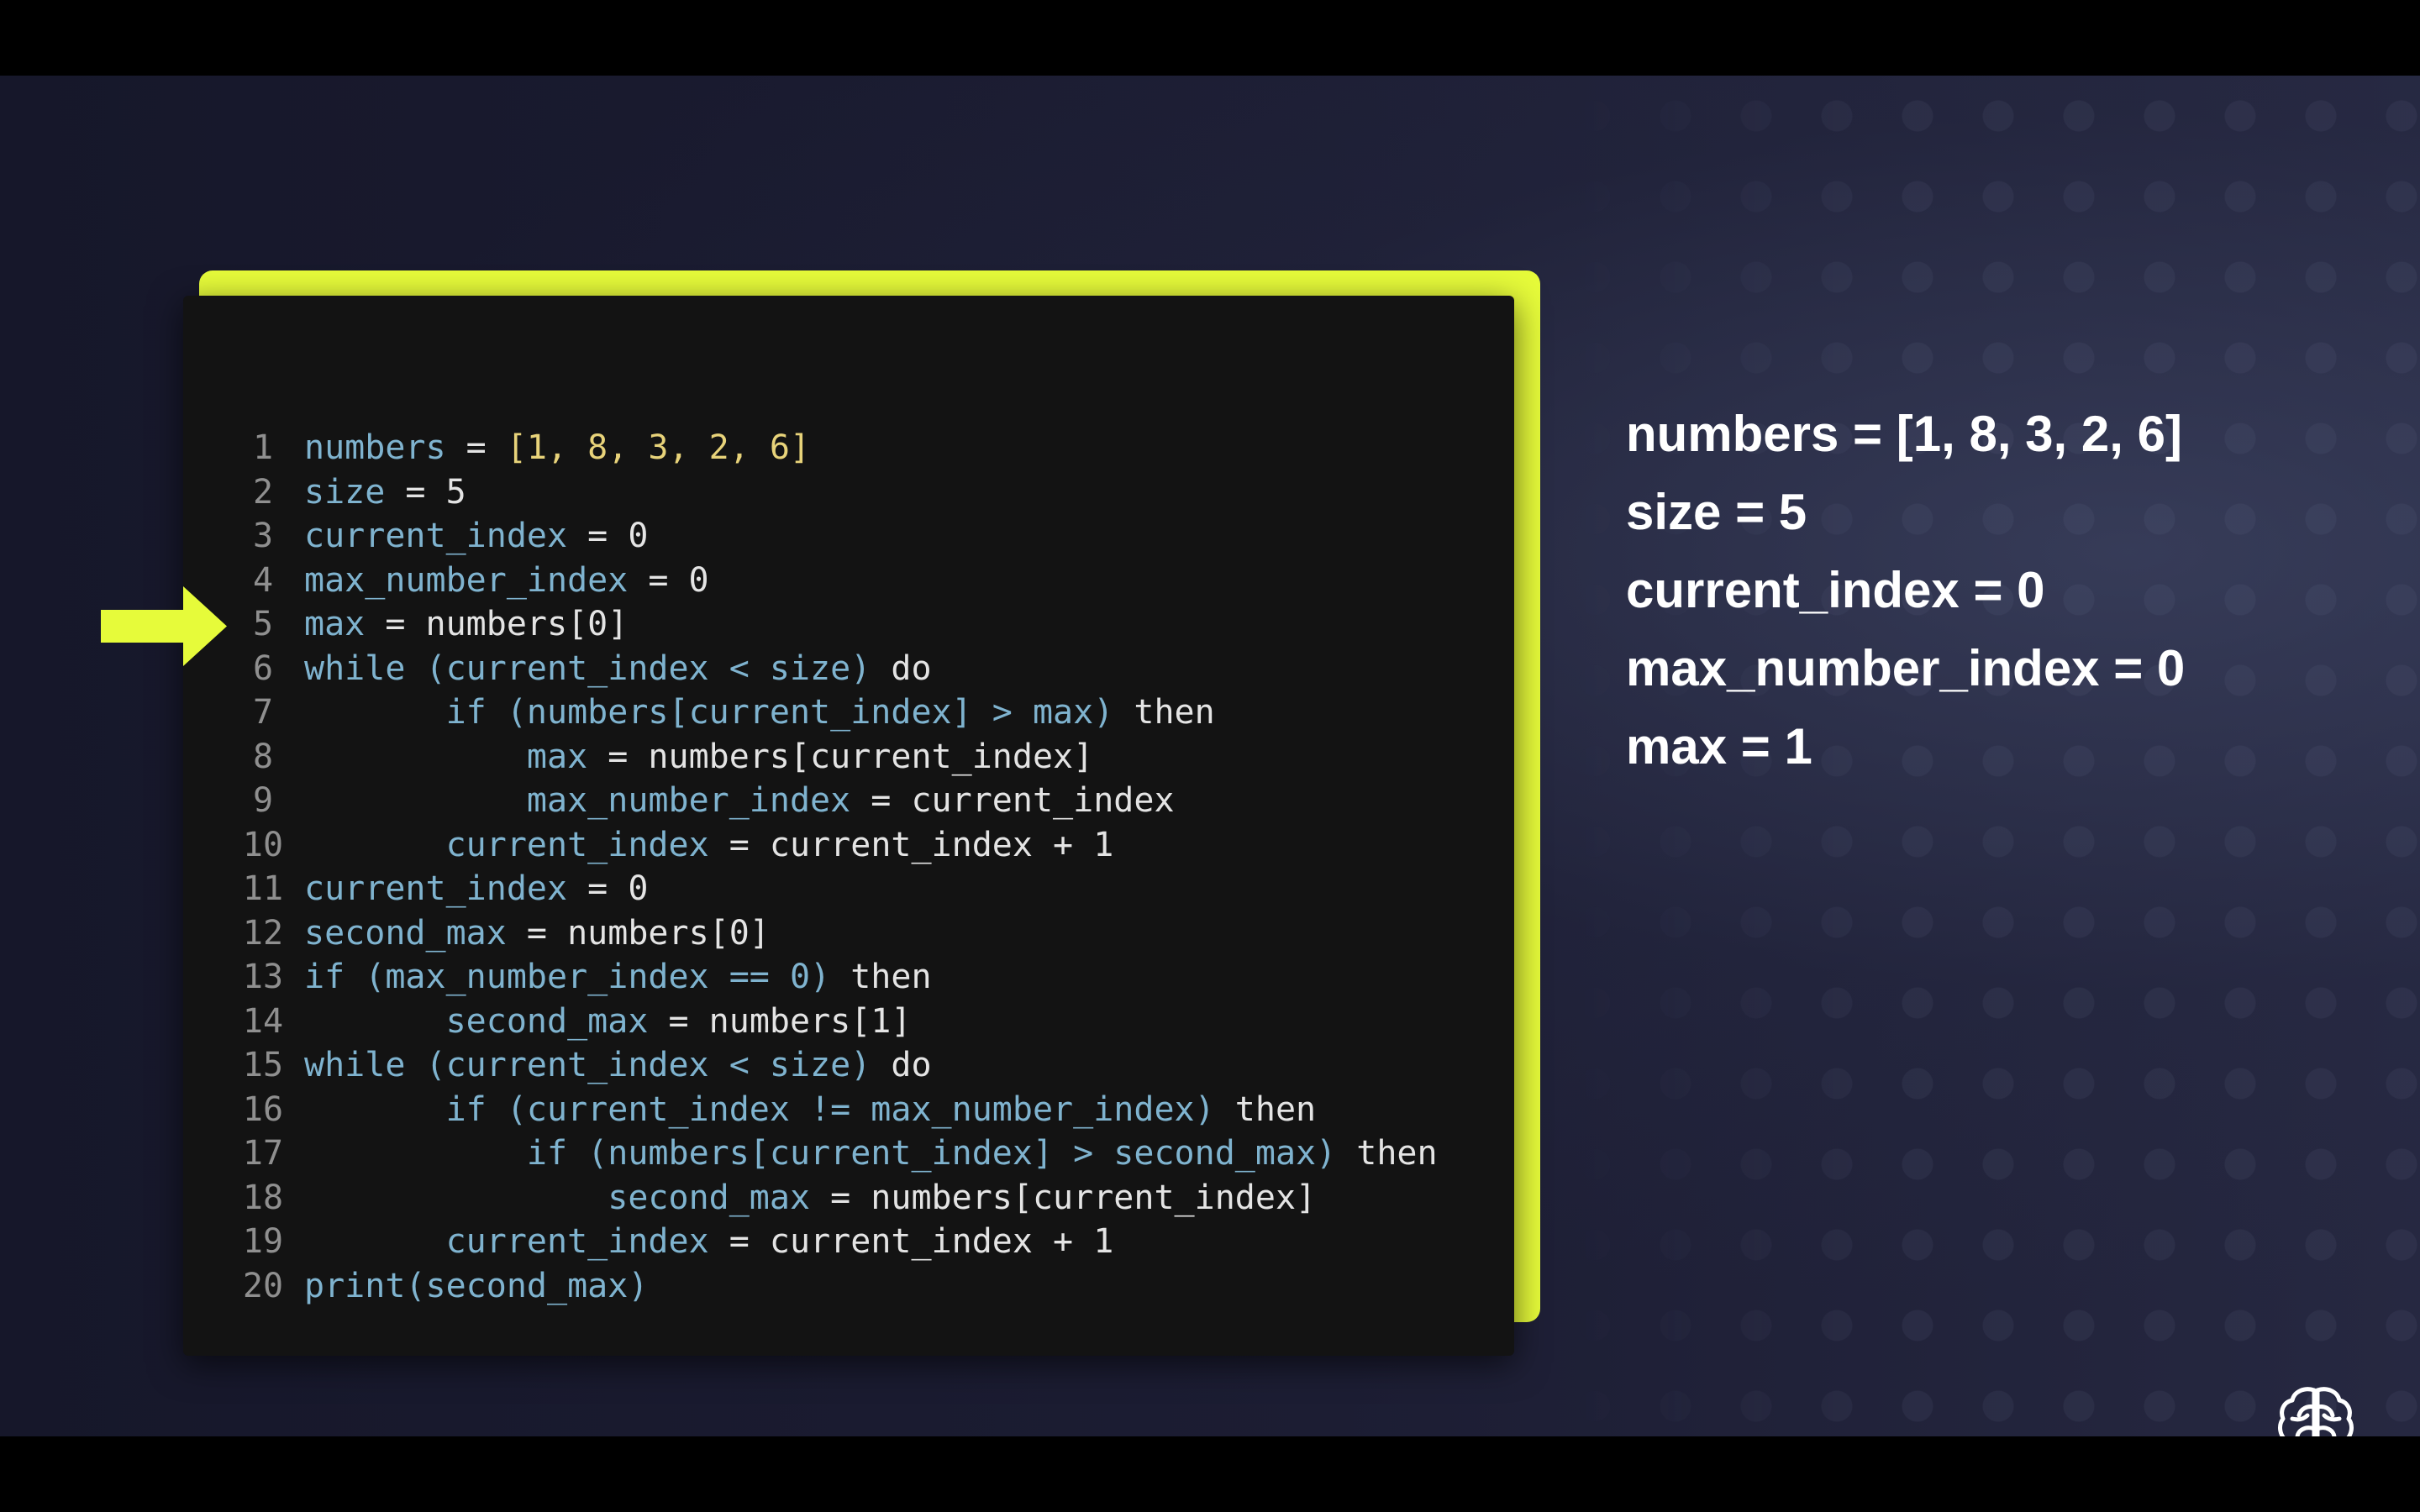 This screenshot has width=2420, height=1512. Describe the element at coordinates (779, 712) in the screenshot. I see `code-token: if (numbers[current_index] > max)` at that location.